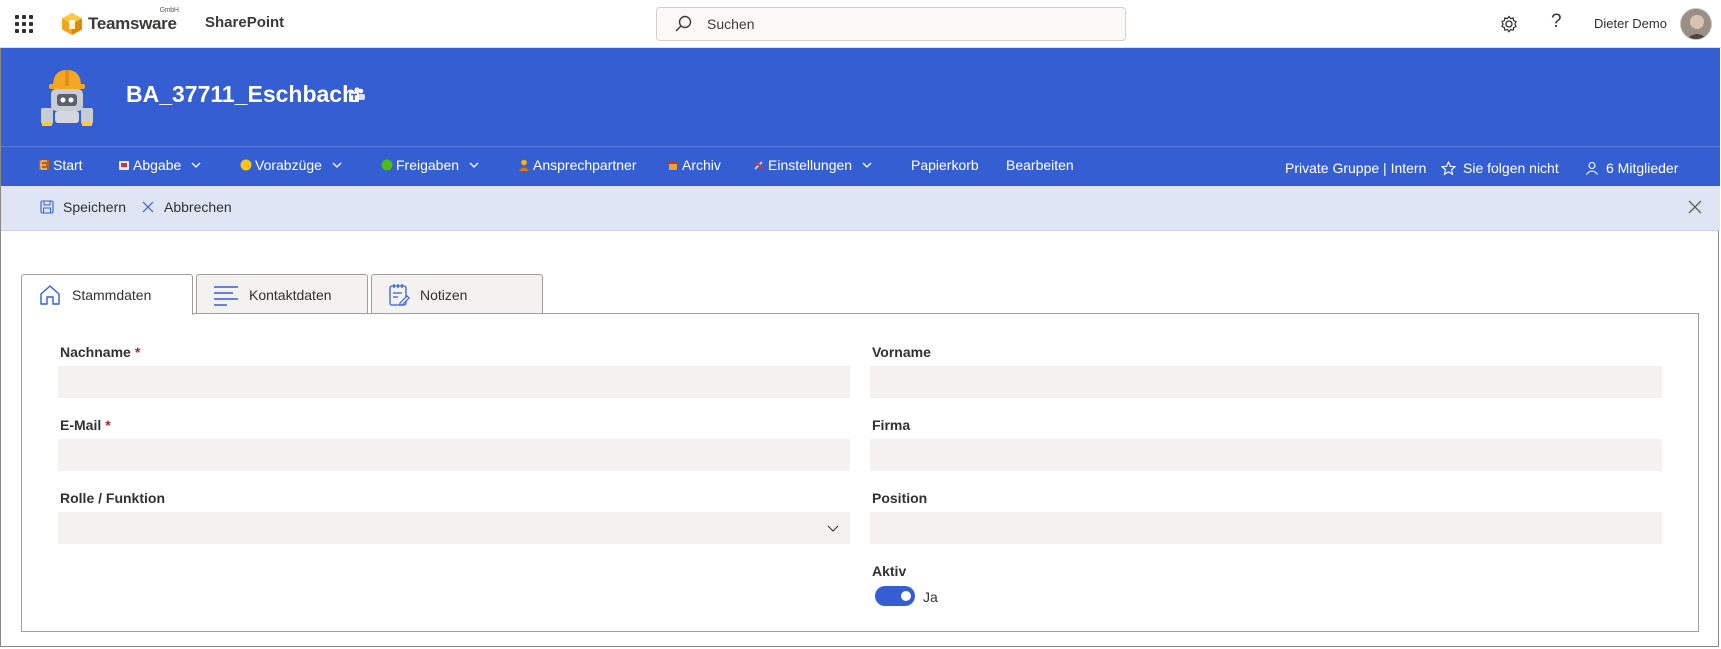 This screenshot has width=1721, height=649. What do you see at coordinates (1642, 168) in the screenshot?
I see `members-label: 6 Mitglieder` at bounding box center [1642, 168].